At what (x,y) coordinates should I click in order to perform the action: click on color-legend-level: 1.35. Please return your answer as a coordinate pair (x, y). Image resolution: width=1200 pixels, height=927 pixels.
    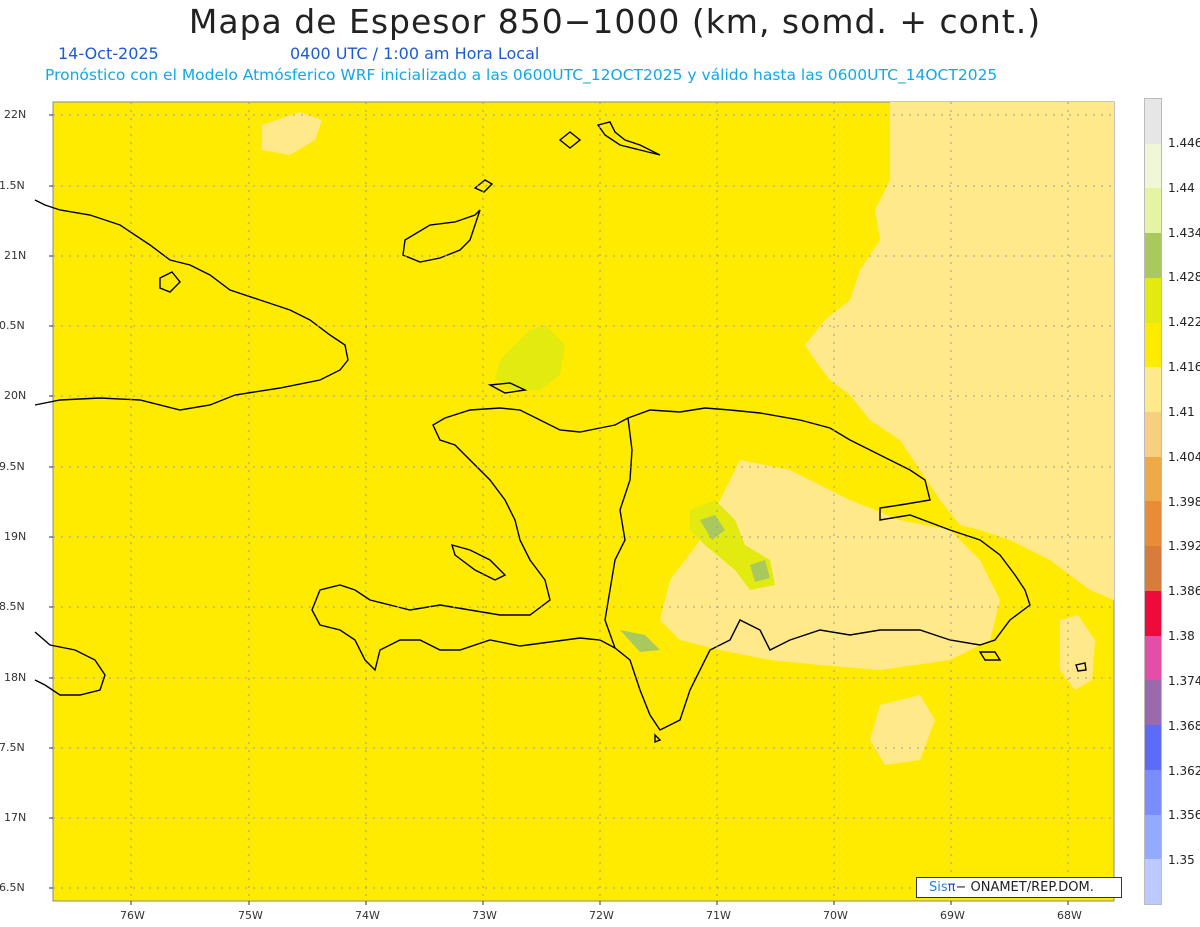
    Looking at the image, I should click on (1181, 860).